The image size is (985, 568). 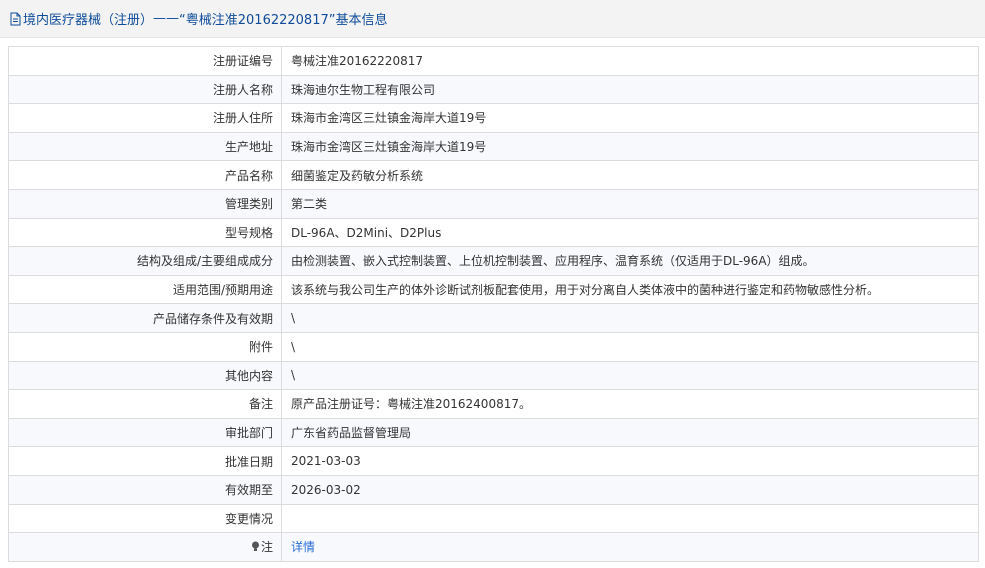 I want to click on table-row: 注册人名称 珠海迪尔生物工程有限公司, so click(x=493, y=89).